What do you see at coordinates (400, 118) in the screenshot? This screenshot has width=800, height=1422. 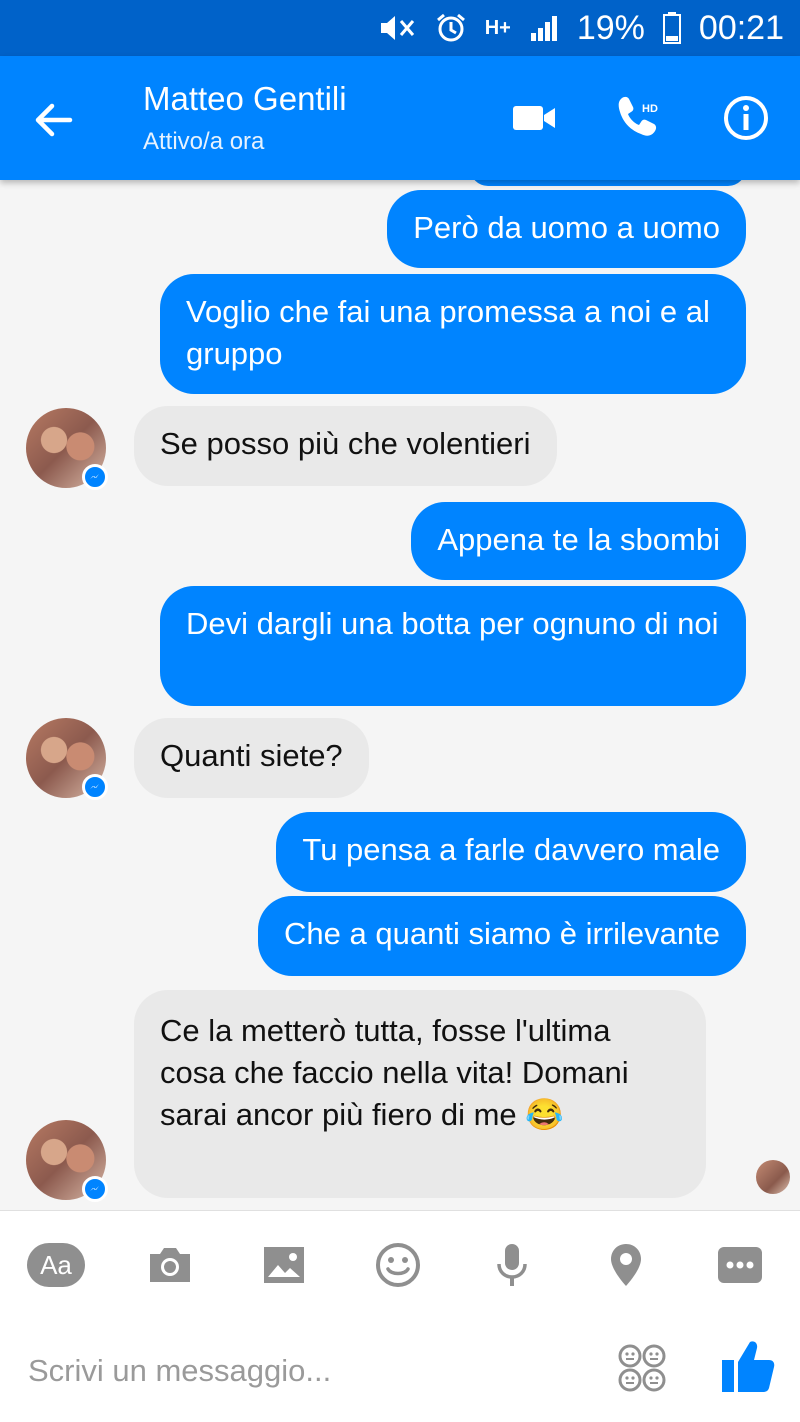 I see `conversation-header: Matteo Gentili Attivo/a ora HD` at bounding box center [400, 118].